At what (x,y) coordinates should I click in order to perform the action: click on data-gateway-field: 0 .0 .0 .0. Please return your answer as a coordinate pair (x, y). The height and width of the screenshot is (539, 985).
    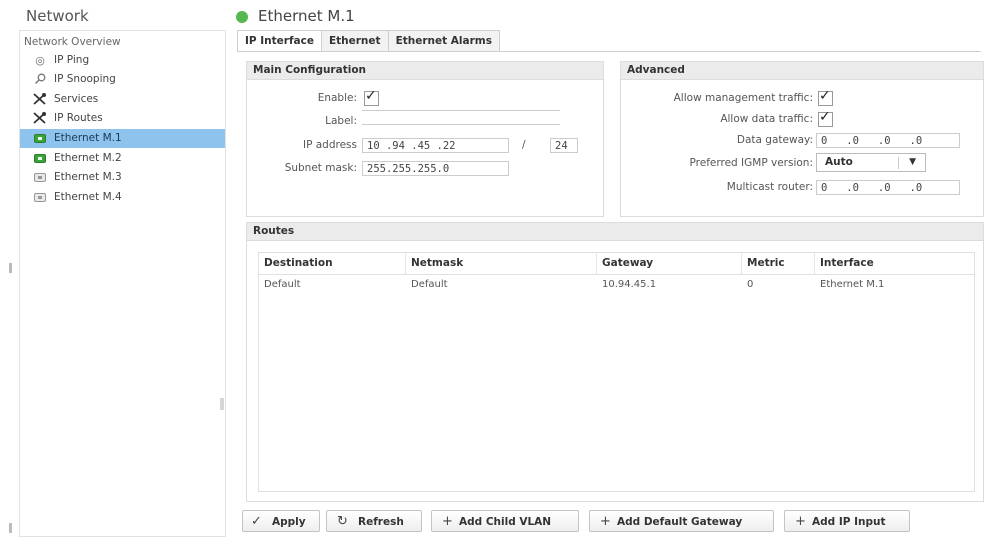
    Looking at the image, I should click on (888, 140).